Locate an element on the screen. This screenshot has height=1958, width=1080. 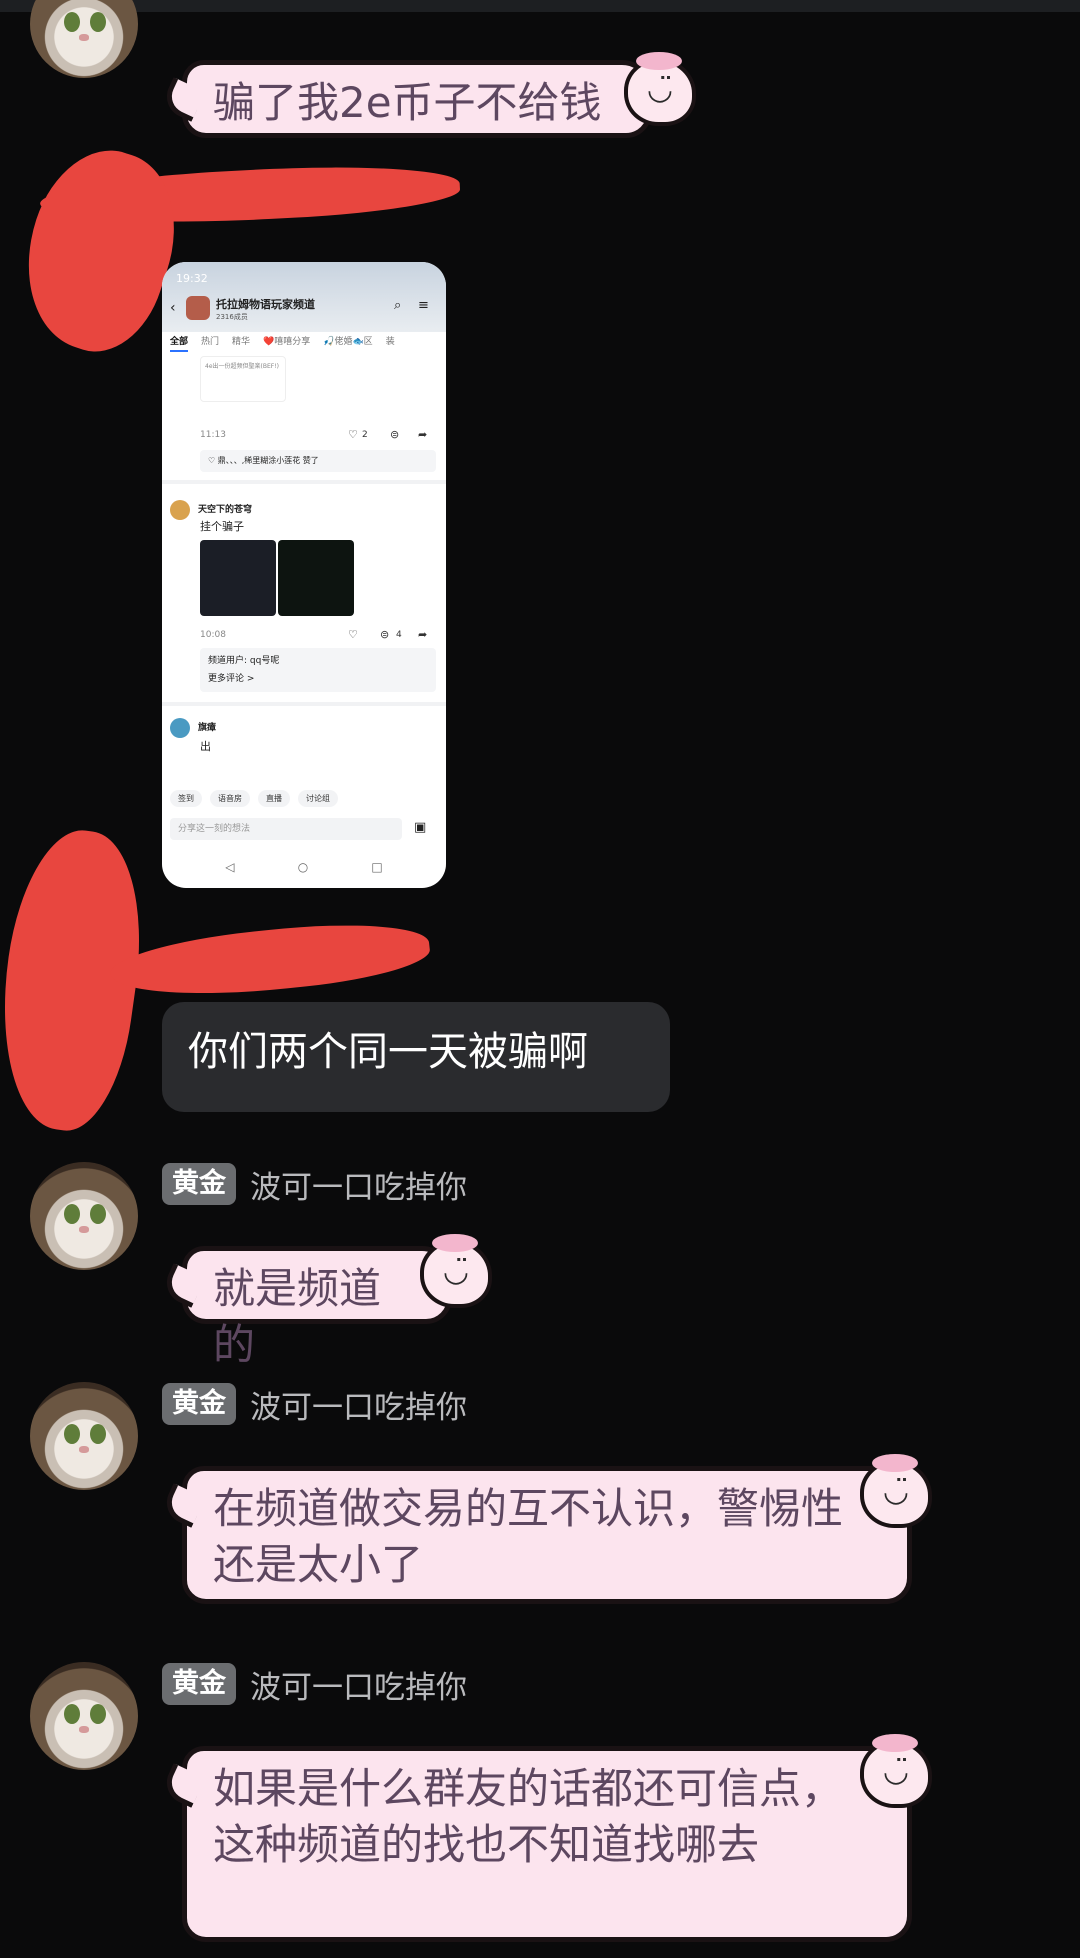
more-comments-link: 更多评论 > is located at coordinates (231, 679).